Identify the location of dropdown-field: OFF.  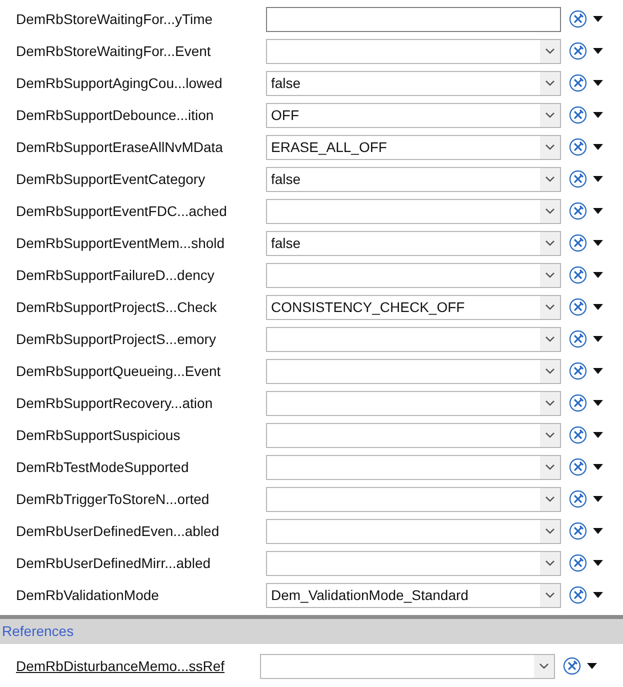
(413, 115).